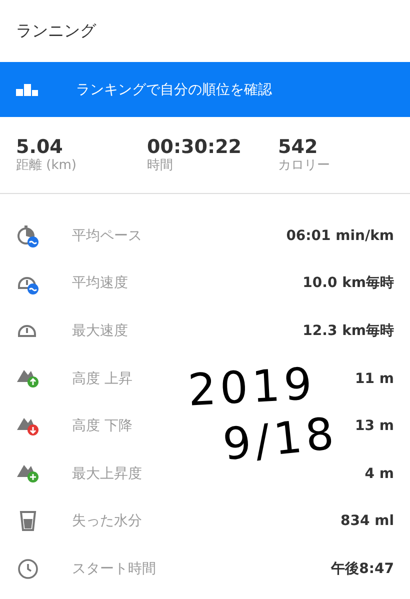 Image resolution: width=410 pixels, height=599 pixels. Describe the element at coordinates (107, 473) in the screenshot. I see `detail-label: 最大上昇度` at that location.